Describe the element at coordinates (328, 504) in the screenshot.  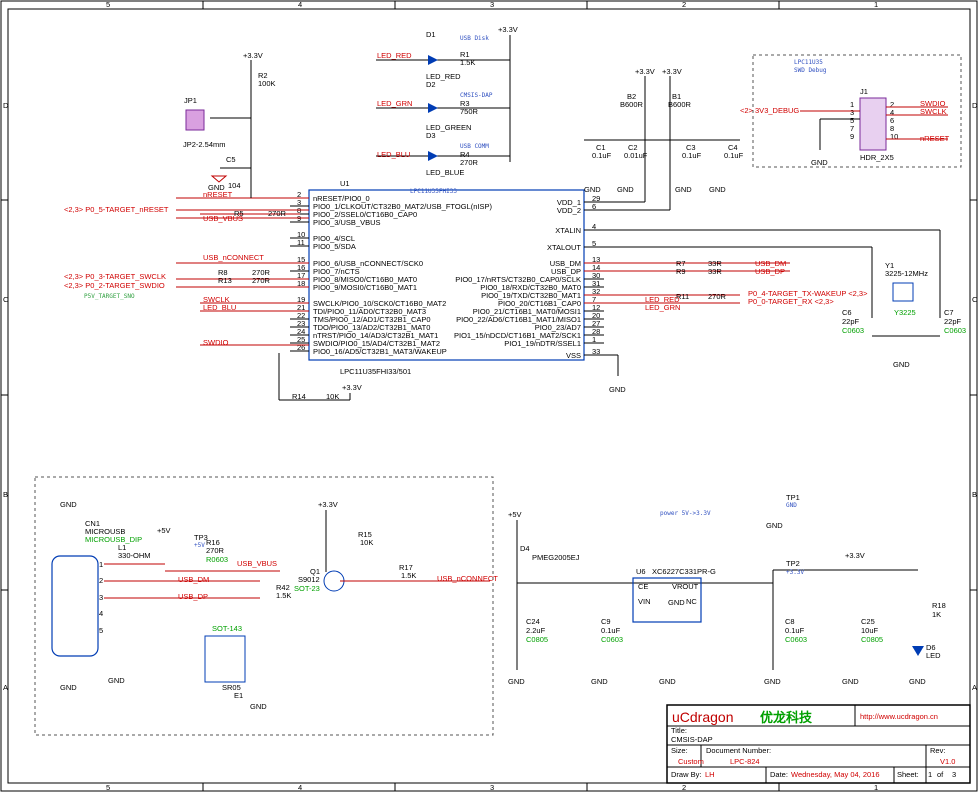
I see `q1-supply: +3.3V` at that location.